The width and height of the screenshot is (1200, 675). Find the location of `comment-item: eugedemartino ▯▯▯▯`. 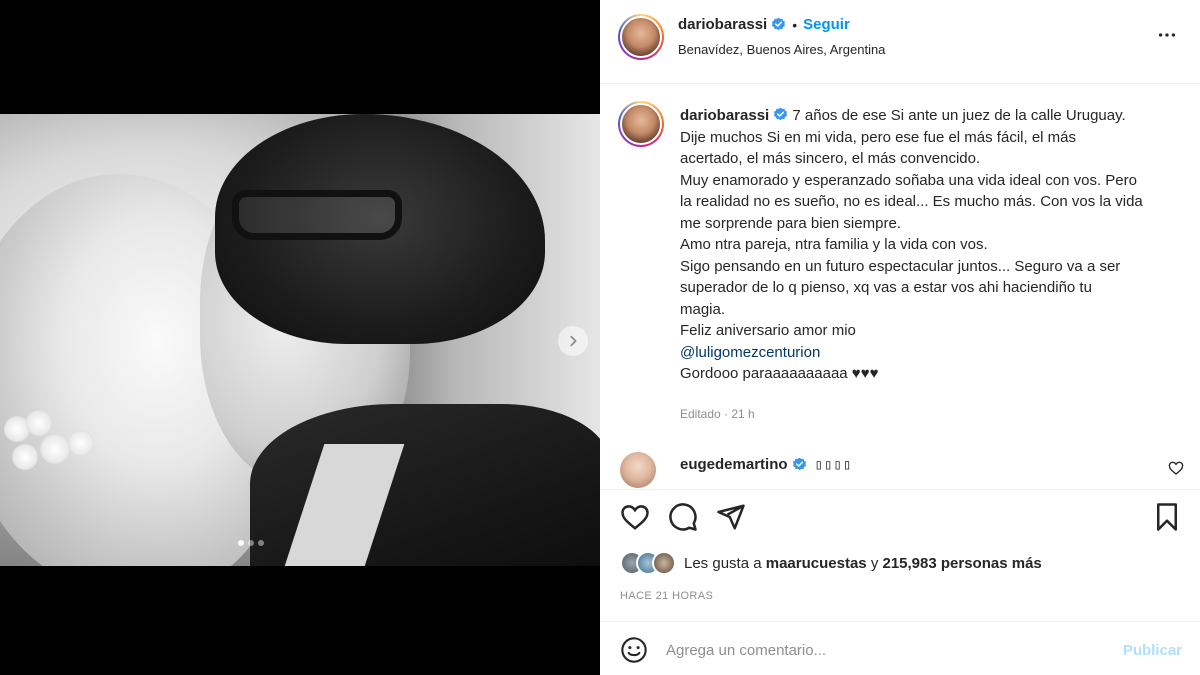

comment-item: eugedemartino ▯▯▯▯ is located at coordinates (900, 469).